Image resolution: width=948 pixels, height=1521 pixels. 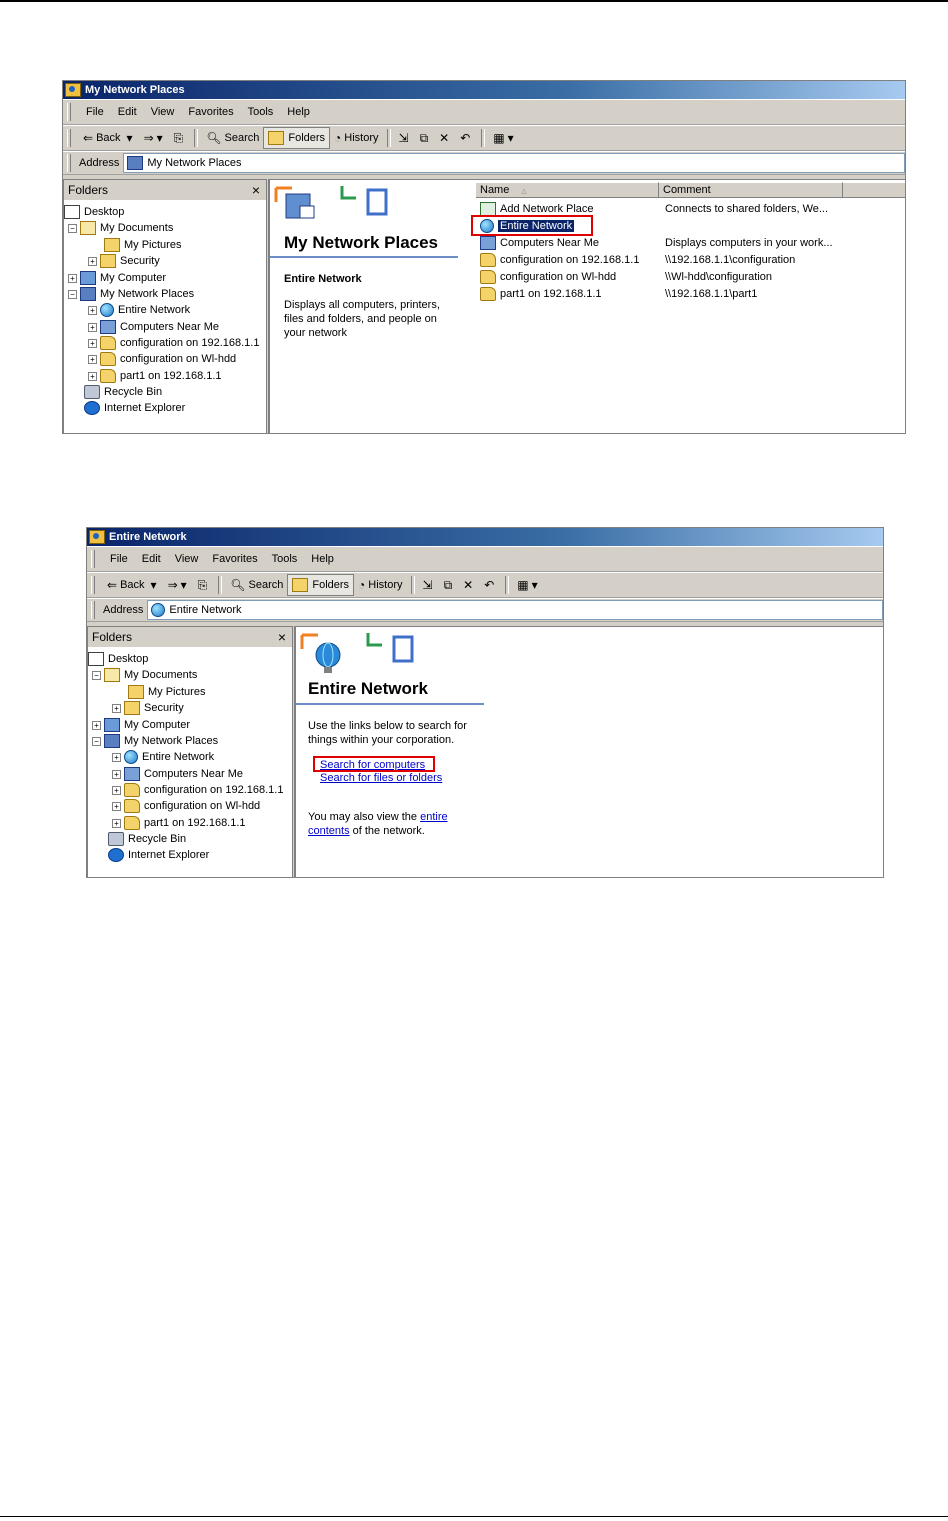 I want to click on list-item: configuration on 192.168.1.1, so click(x=559, y=260).